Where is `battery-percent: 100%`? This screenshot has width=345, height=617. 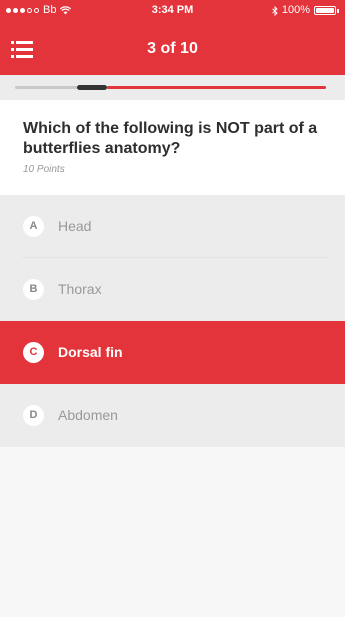
battery-percent: 100% is located at coordinates (295, 10).